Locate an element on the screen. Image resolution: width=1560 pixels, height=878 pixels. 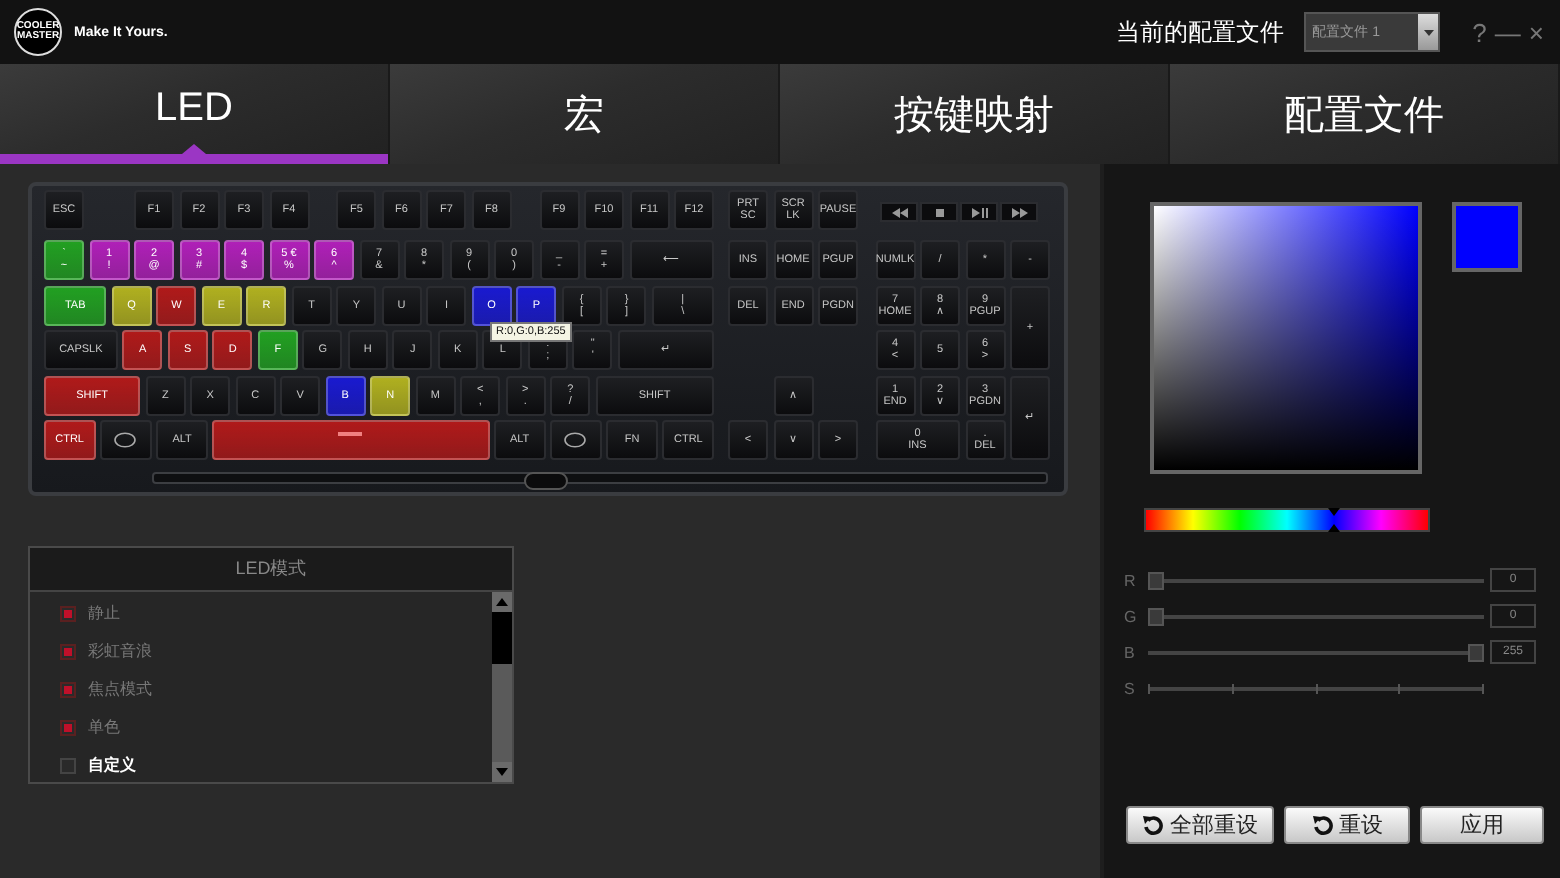
hue-marker is located at coordinates (1334, 520).